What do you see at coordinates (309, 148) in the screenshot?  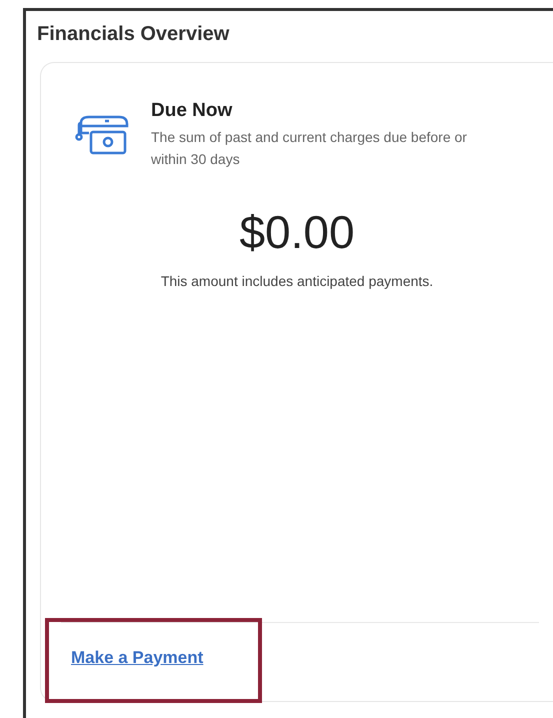 I see `card-description: The sum of past and current charges due before or within 30 days` at bounding box center [309, 148].